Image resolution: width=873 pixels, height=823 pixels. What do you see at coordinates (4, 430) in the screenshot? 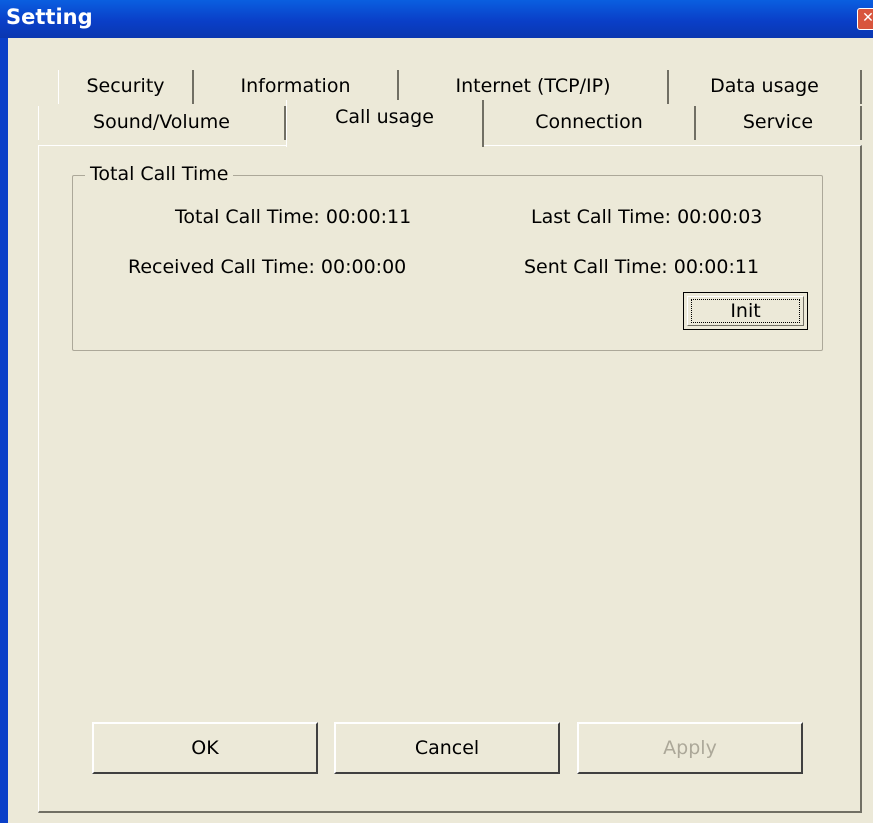
I see `window-frame-left` at bounding box center [4, 430].